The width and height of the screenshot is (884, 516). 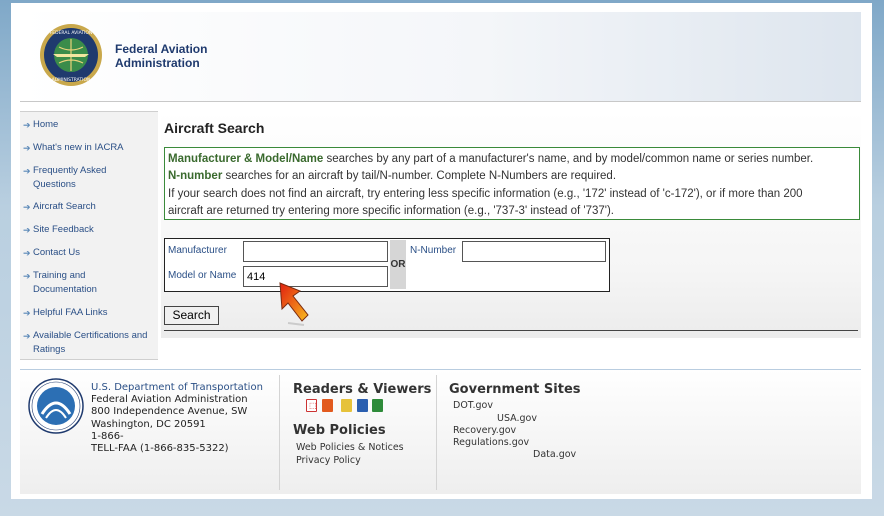 What do you see at coordinates (315, 276) in the screenshot?
I see `model-input` at bounding box center [315, 276].